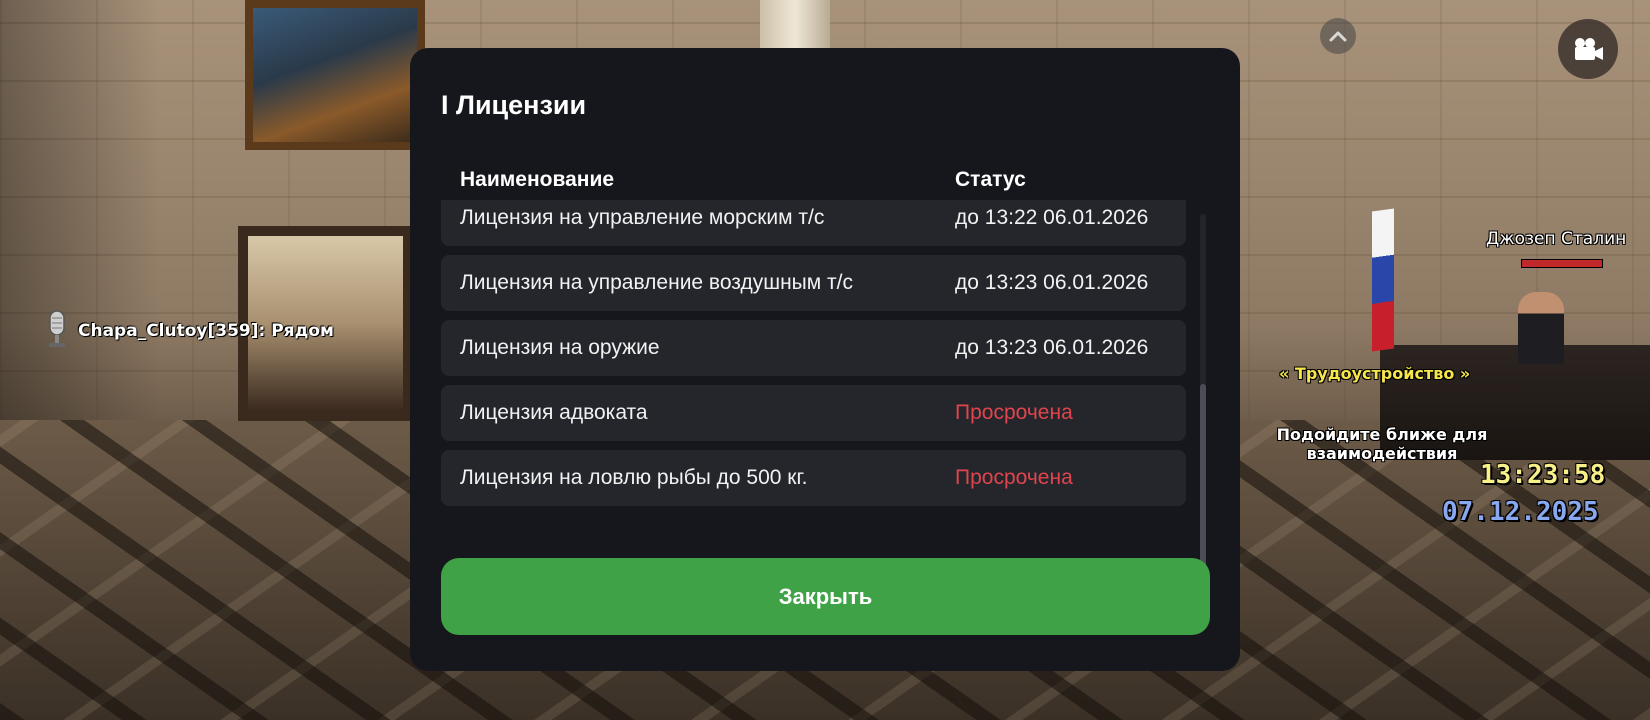 This screenshot has width=1650, height=720. Describe the element at coordinates (1541, 328) in the screenshot. I see `npc-character` at that location.